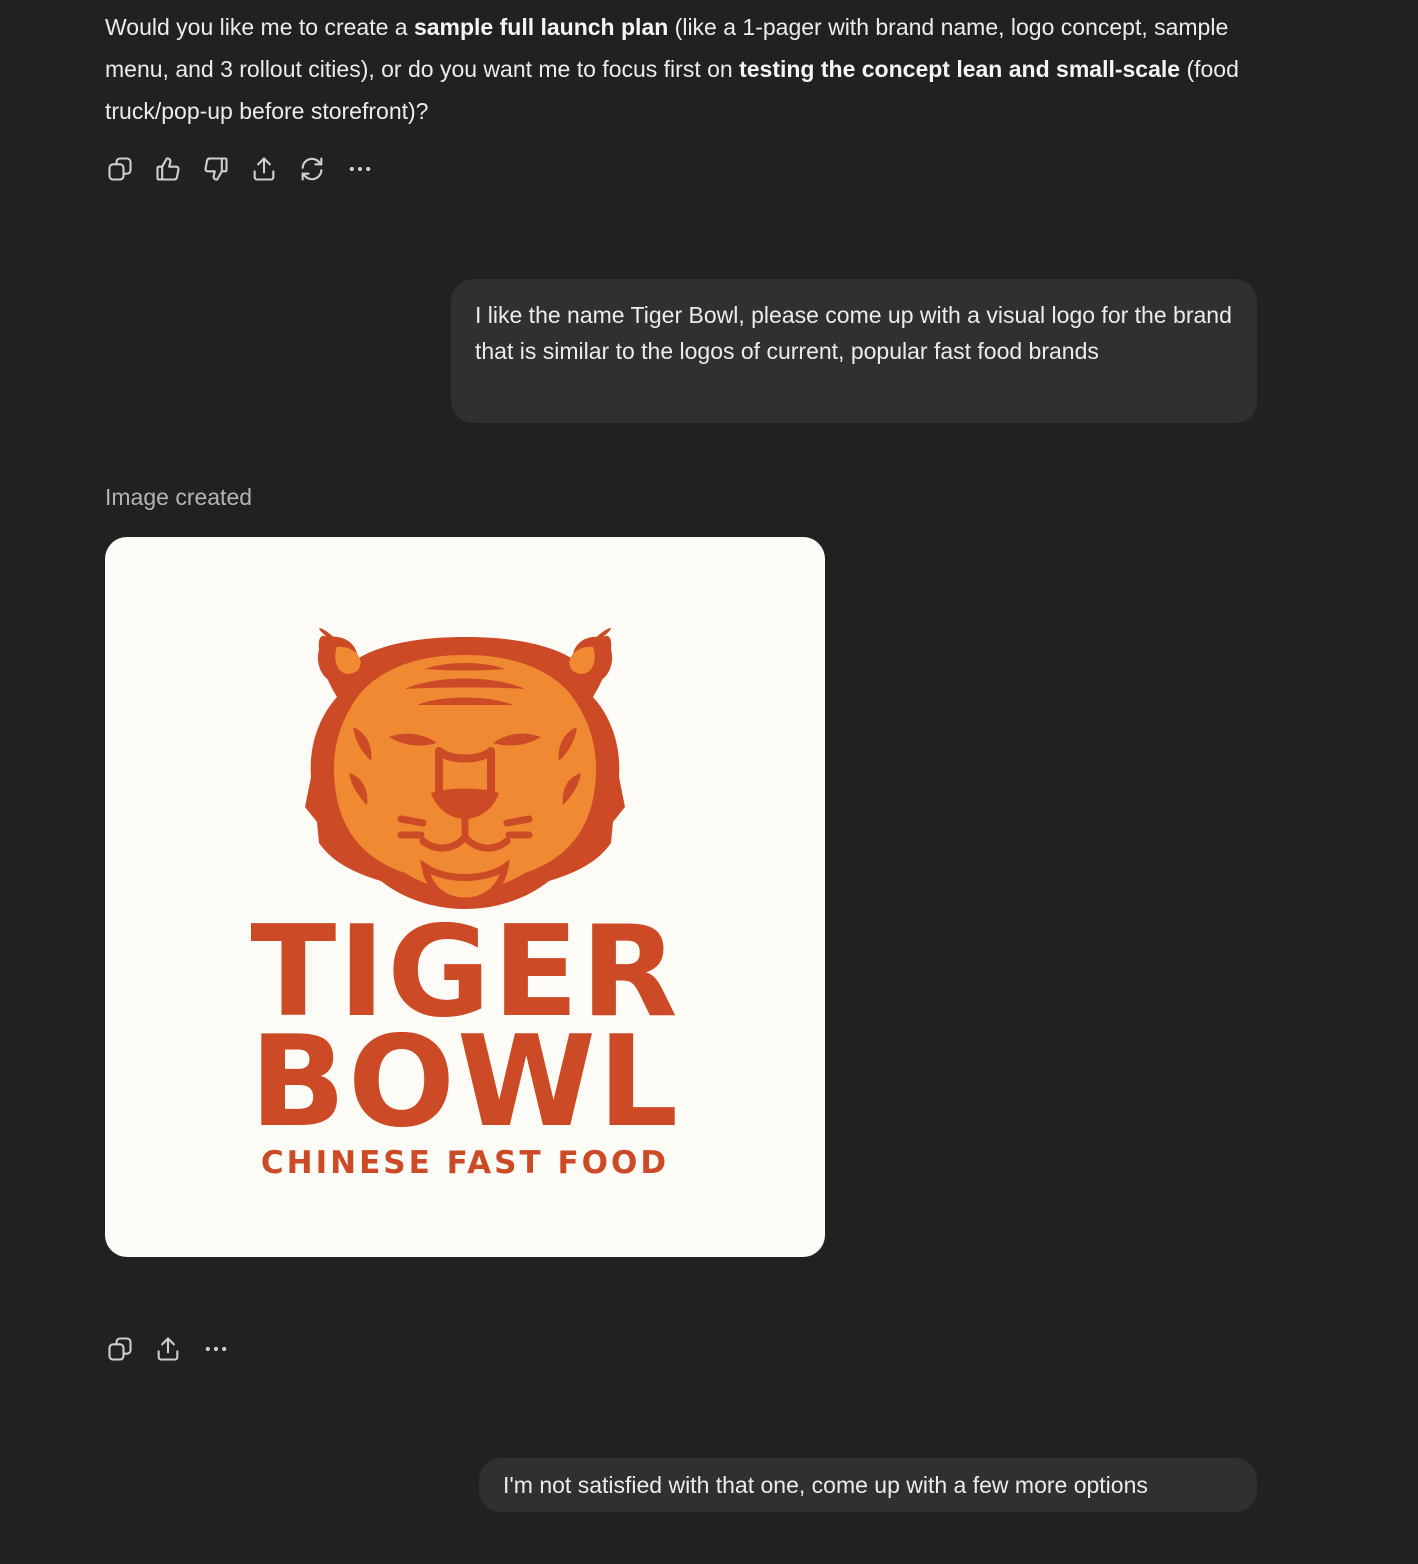  What do you see at coordinates (465, 768) in the screenshot?
I see `tiger-head-icon` at bounding box center [465, 768].